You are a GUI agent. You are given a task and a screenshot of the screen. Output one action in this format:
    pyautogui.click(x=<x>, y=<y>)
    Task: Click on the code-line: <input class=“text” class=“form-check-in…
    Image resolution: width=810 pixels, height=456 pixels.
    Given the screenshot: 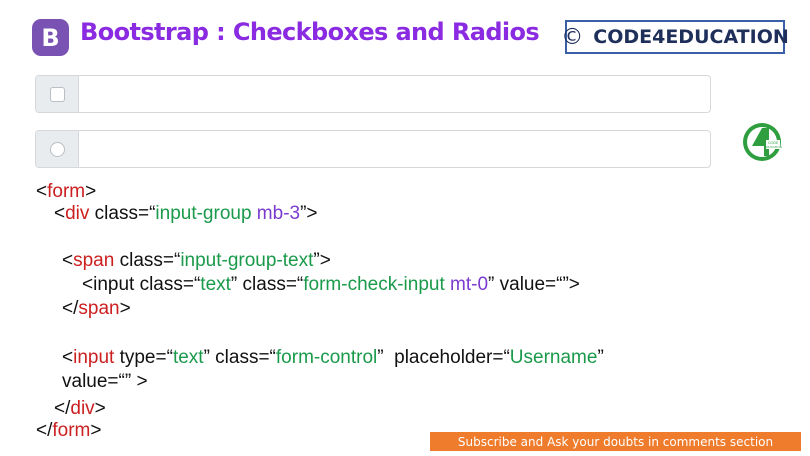 What is the action you would take?
    pyautogui.click(x=331, y=284)
    